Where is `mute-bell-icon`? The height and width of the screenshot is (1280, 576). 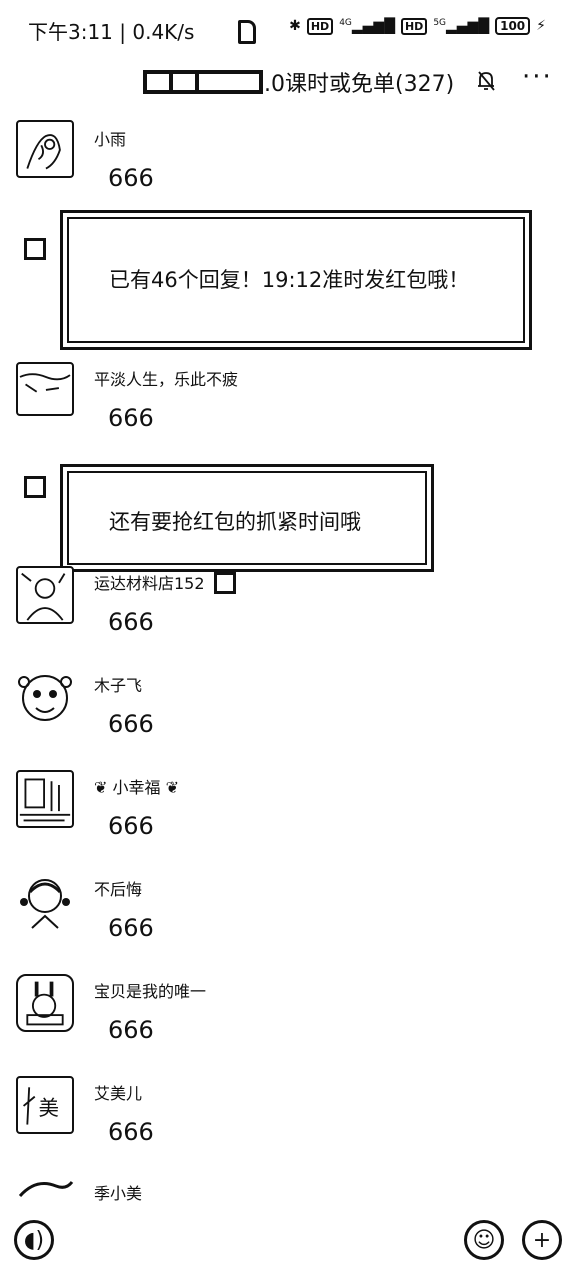 mute-bell-icon is located at coordinates (486, 81).